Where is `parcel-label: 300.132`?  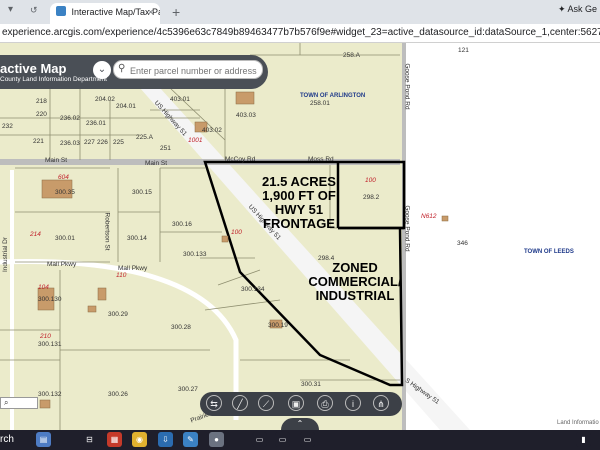 parcel-label: 300.132 is located at coordinates (50, 394).